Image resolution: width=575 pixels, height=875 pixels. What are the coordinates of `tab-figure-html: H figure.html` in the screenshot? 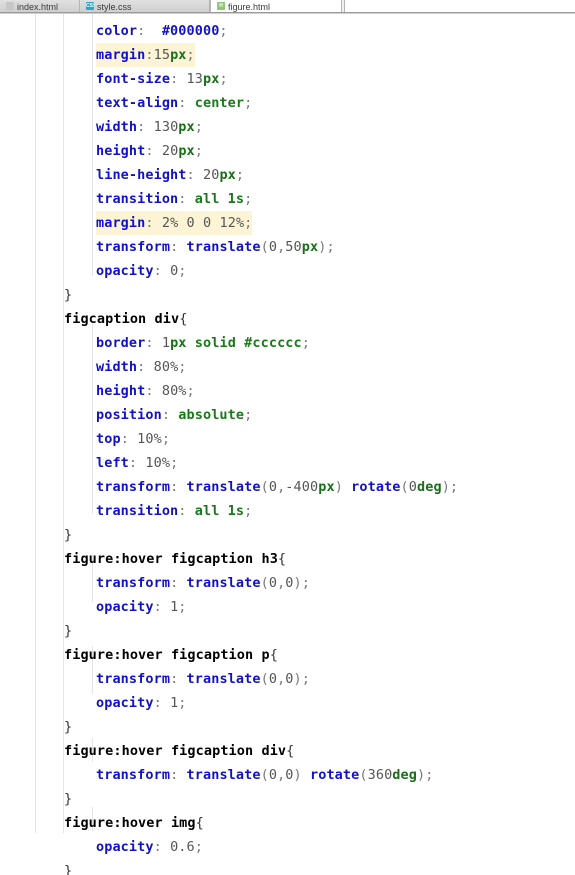 It's located at (276, 6).